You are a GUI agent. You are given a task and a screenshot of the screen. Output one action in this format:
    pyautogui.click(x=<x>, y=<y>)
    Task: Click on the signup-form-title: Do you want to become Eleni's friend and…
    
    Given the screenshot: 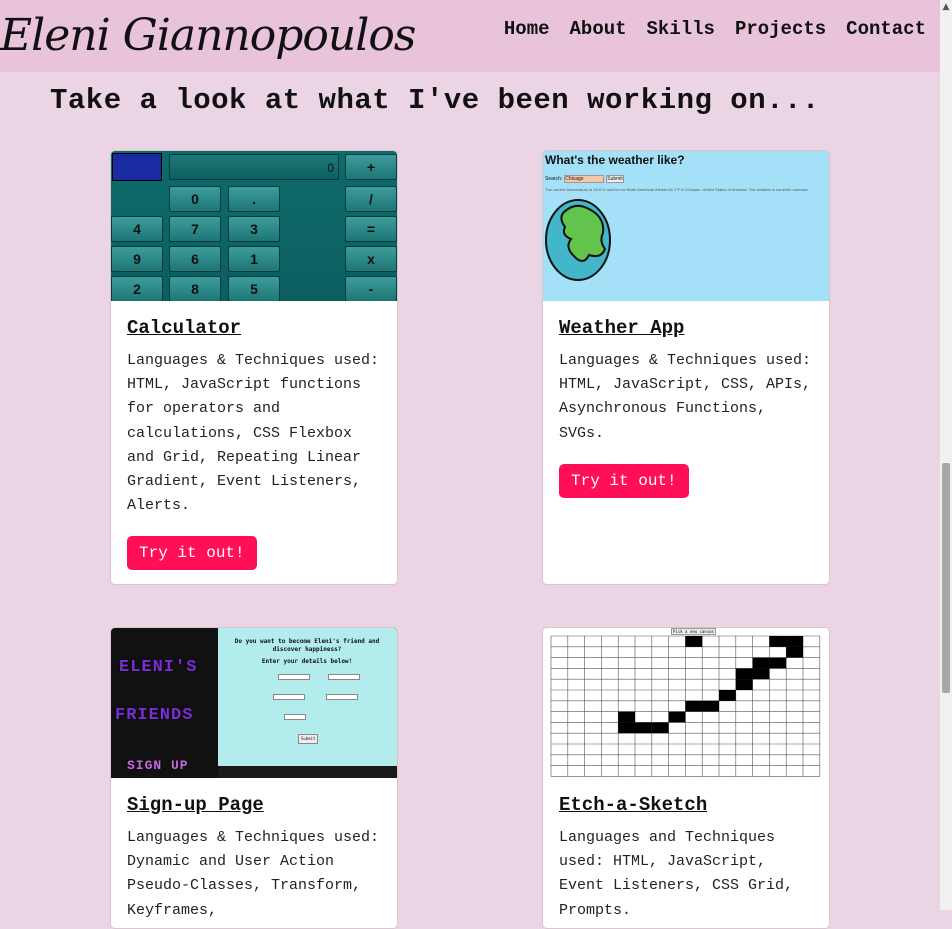 What is the action you would take?
    pyautogui.click(x=307, y=645)
    